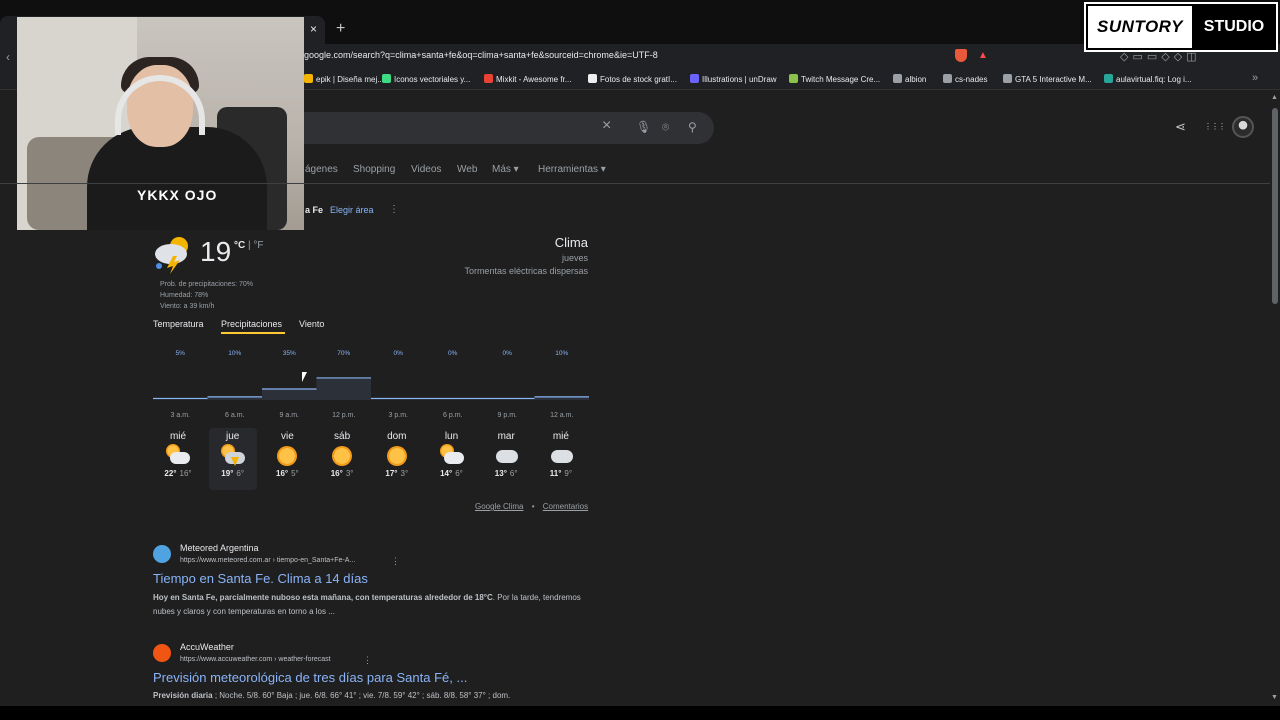 The height and width of the screenshot is (720, 1280). I want to click on unit-fahrenheit: °F, so click(258, 245).